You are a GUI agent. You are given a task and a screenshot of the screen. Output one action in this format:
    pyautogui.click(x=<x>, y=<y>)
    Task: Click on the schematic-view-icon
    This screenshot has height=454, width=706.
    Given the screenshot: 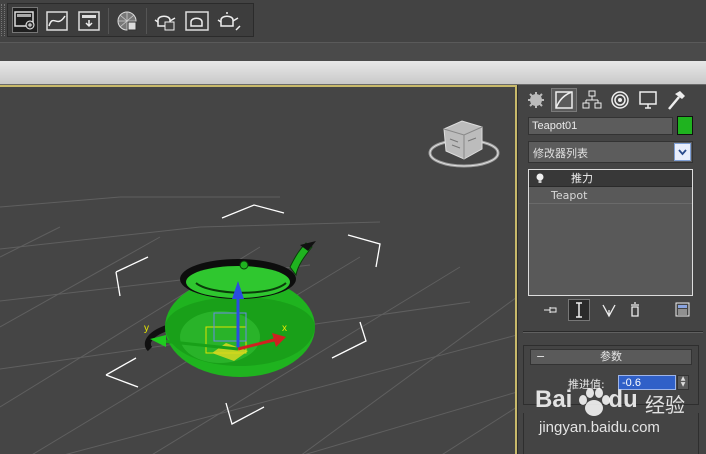 What is the action you would take?
    pyautogui.click(x=89, y=21)
    